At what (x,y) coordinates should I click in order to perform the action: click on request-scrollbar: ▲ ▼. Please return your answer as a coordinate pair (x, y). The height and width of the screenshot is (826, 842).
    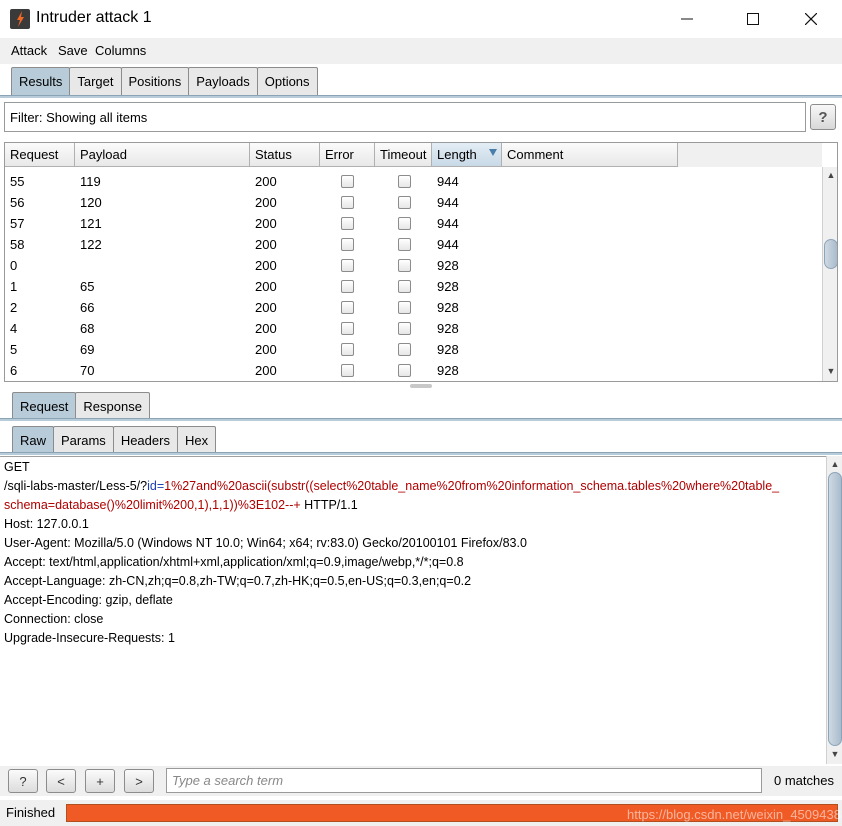
    Looking at the image, I should click on (834, 610).